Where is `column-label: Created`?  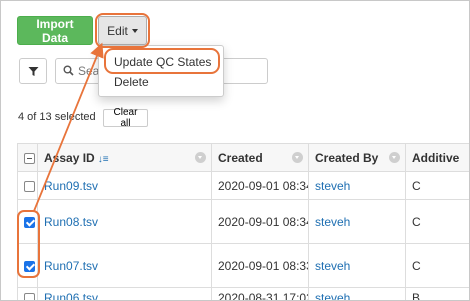
column-label: Created is located at coordinates (240, 157).